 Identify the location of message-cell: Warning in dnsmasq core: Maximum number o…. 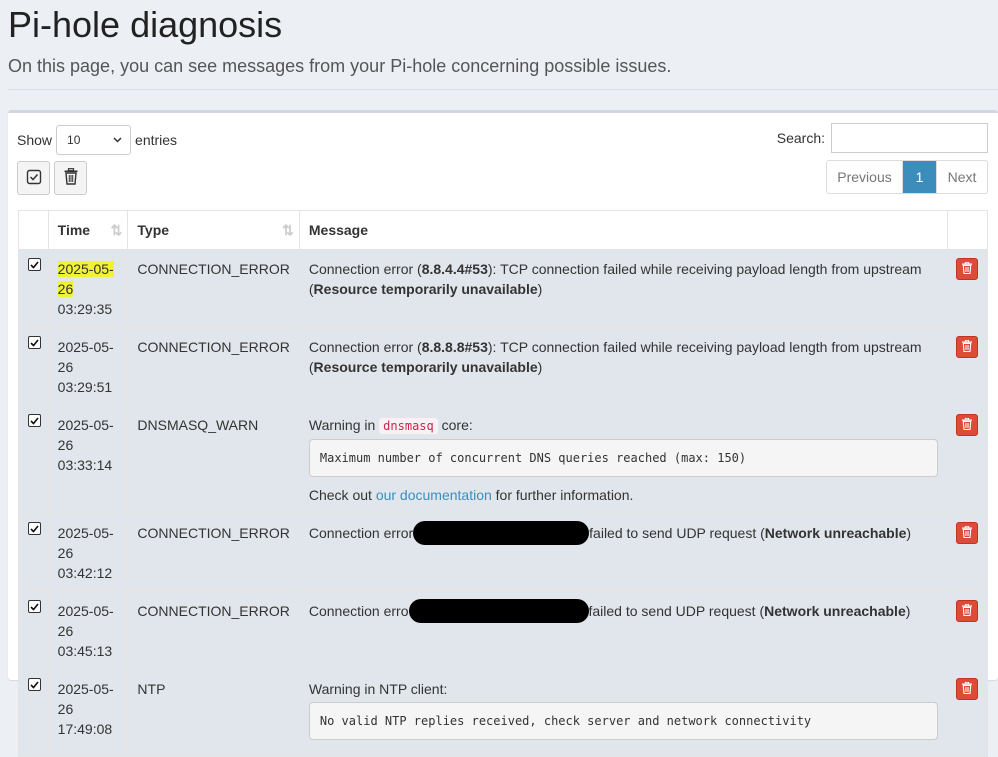
(623, 459).